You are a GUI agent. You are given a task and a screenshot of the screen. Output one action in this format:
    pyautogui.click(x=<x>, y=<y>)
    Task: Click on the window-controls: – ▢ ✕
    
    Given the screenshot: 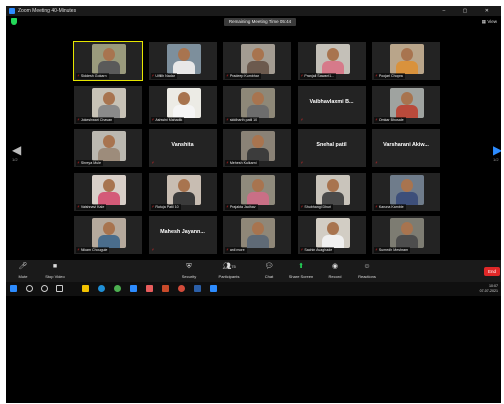 What is the action you would take?
    pyautogui.click(x=470, y=11)
    